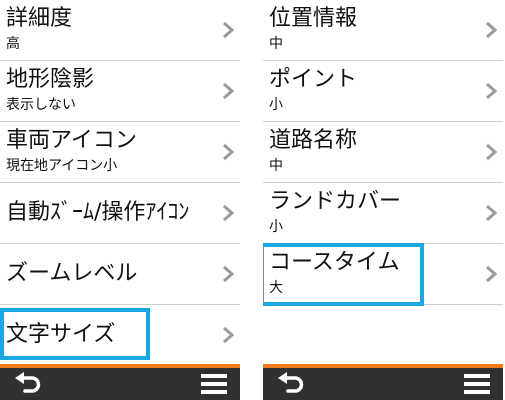 This screenshot has width=505, height=400. Describe the element at coordinates (335, 201) in the screenshot. I see `menu-item-title: ランドカバー` at that location.